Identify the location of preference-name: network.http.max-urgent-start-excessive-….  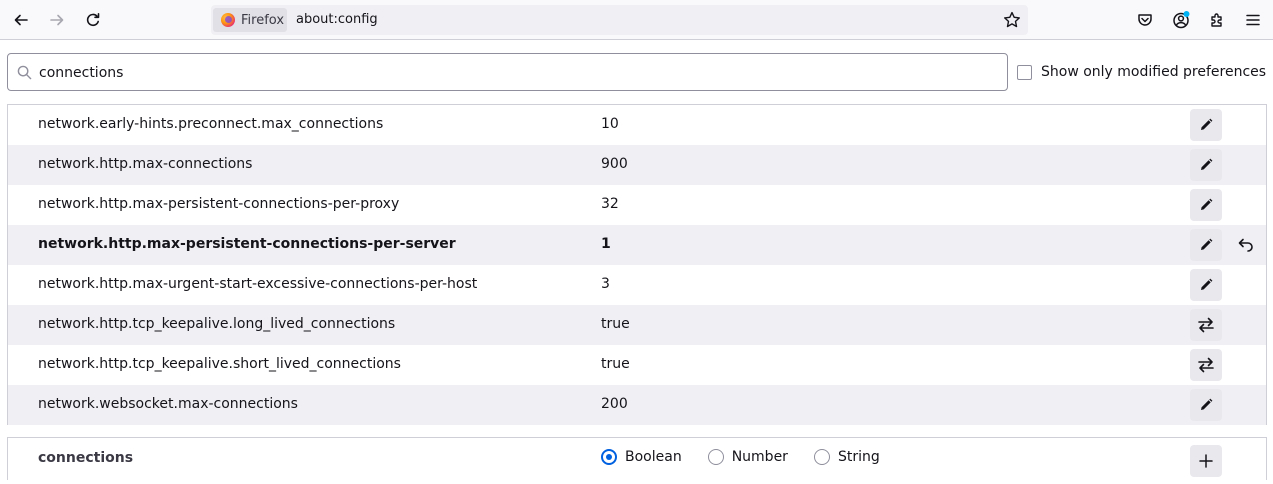
(258, 284).